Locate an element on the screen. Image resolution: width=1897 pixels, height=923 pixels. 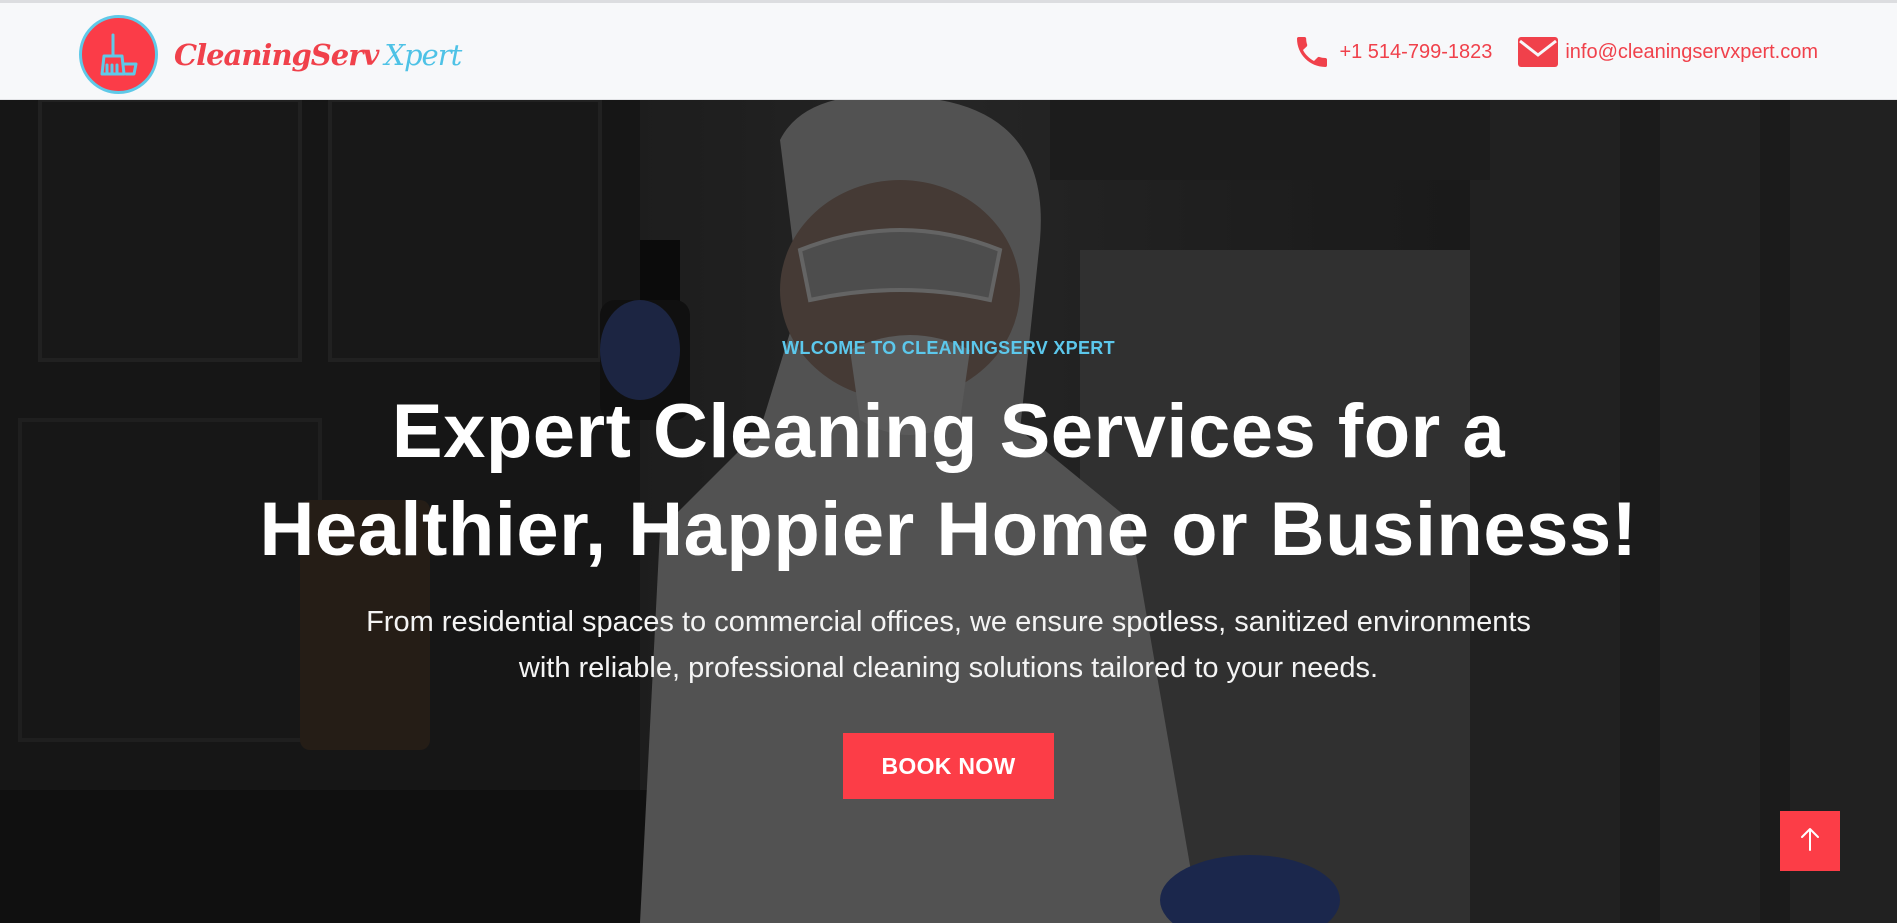
arrow-up-icon is located at coordinates (1810, 841).